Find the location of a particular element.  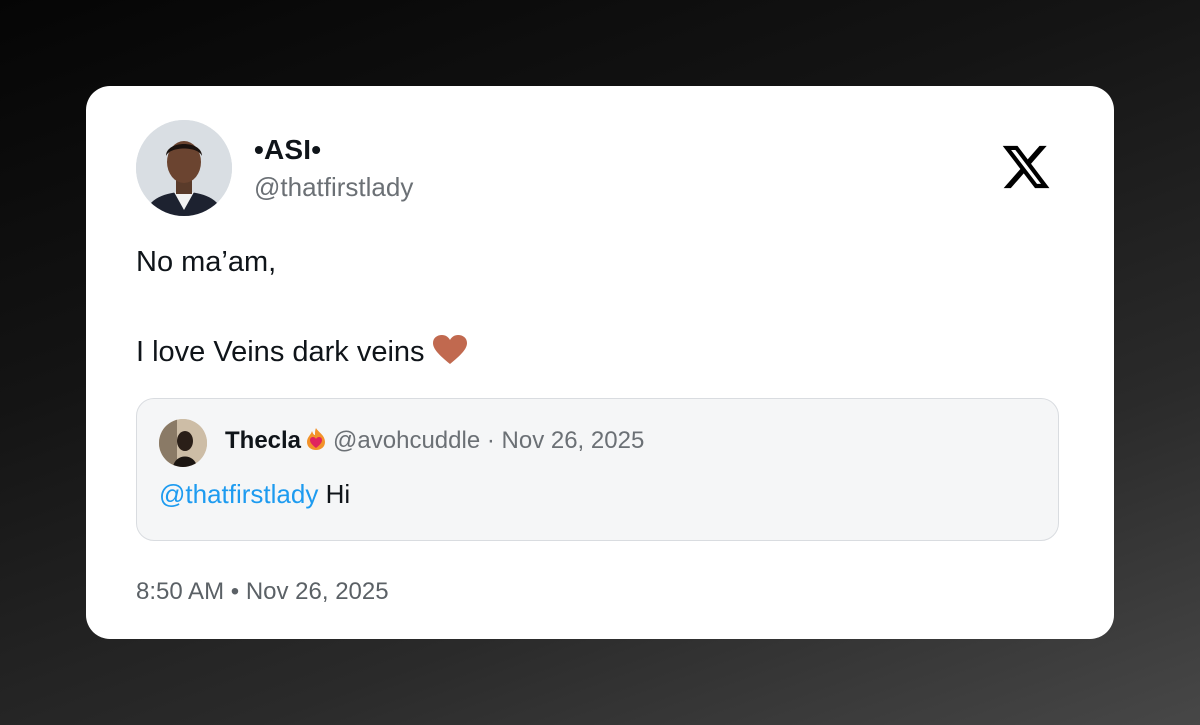

quoted-header: Thecla @avohcuddle · Nov 26, 2025 is located at coordinates (434, 441).